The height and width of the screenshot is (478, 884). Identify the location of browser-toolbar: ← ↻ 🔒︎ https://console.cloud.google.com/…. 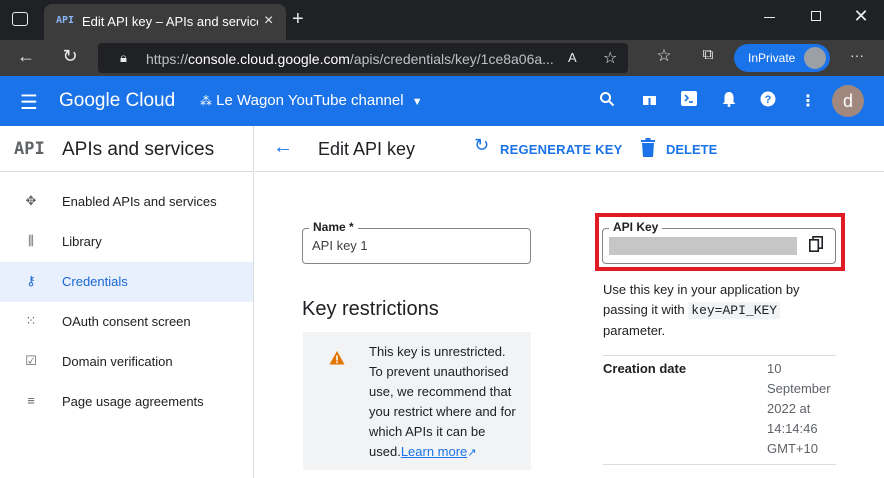
(442, 58).